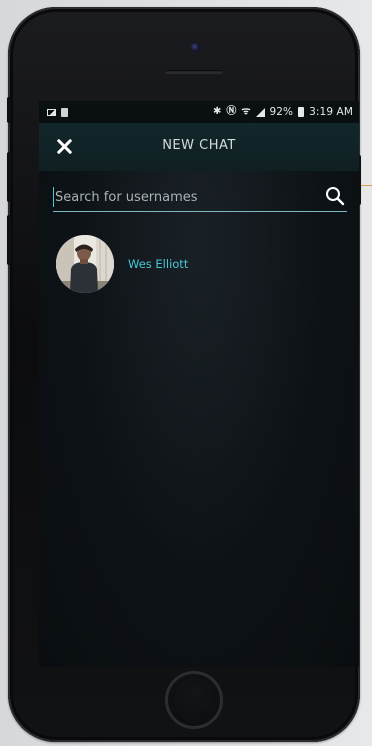 The image size is (372, 746). I want to click on status-time: 3:19 AM, so click(331, 112).